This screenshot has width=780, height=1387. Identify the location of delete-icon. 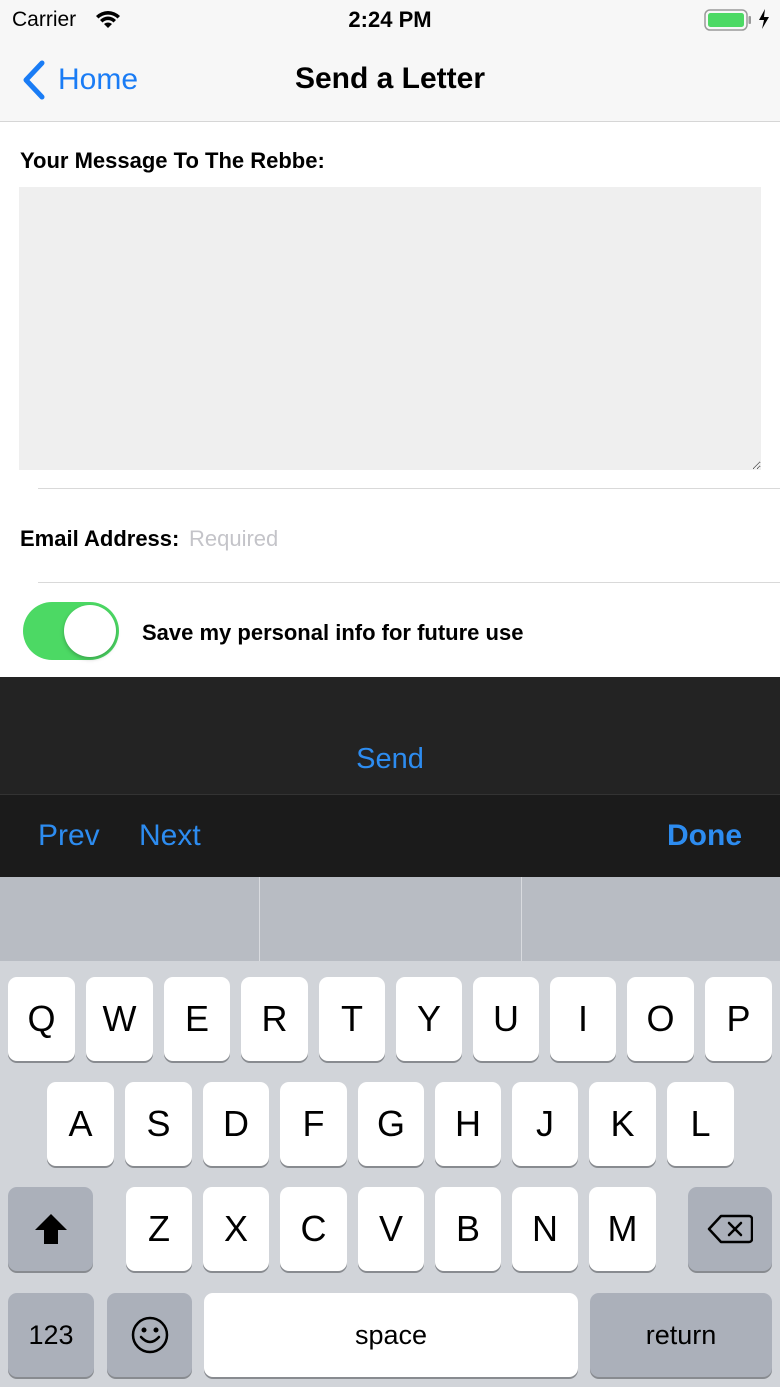
(730, 1229).